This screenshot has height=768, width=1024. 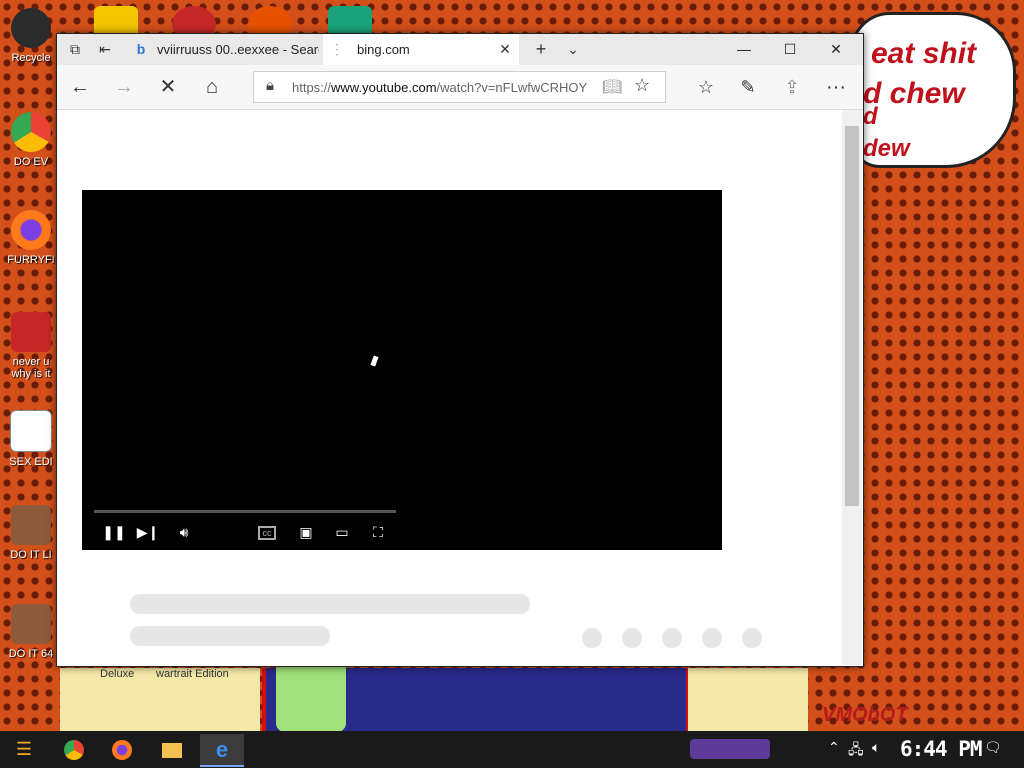 I want to click on chrome-icon, so click(x=31, y=132).